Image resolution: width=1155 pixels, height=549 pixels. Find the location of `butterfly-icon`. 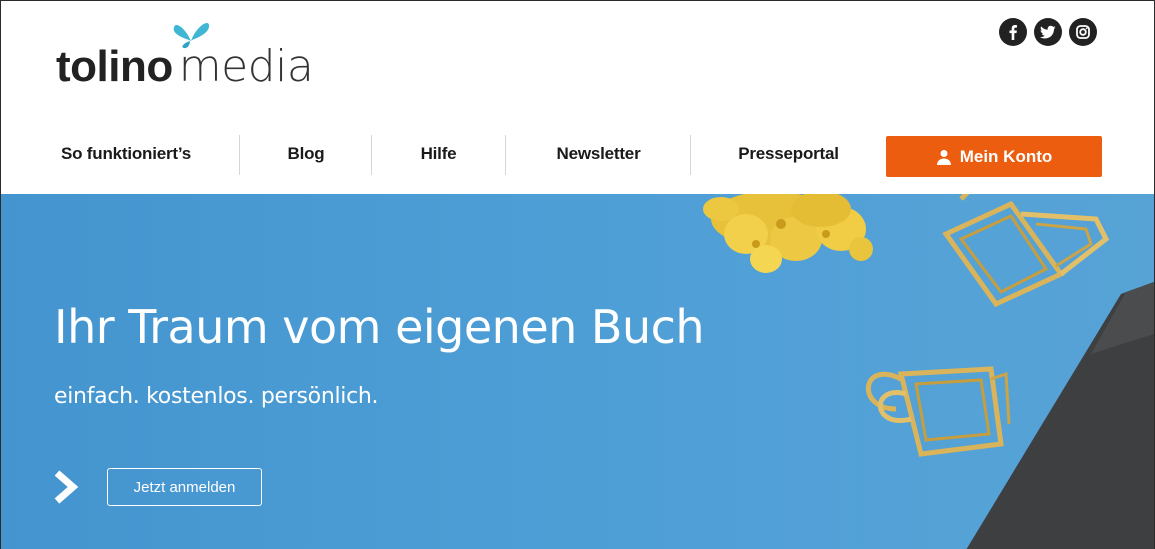

butterfly-icon is located at coordinates (191, 35).